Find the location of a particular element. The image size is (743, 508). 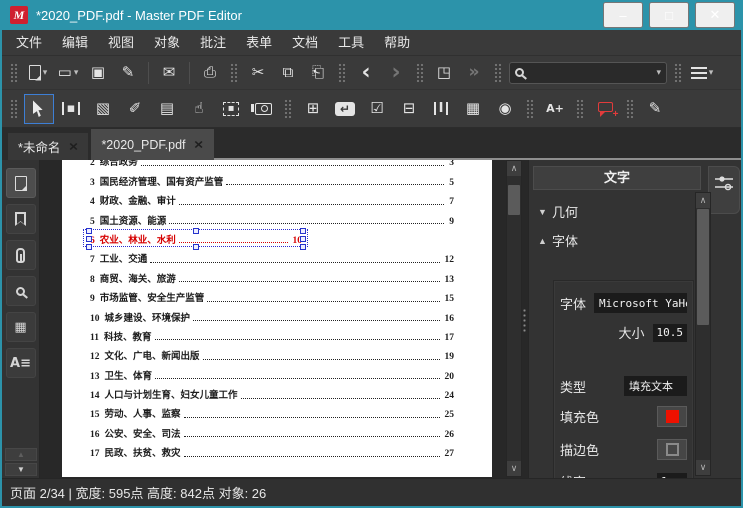

selection-handle-br is located at coordinates (303, 246).